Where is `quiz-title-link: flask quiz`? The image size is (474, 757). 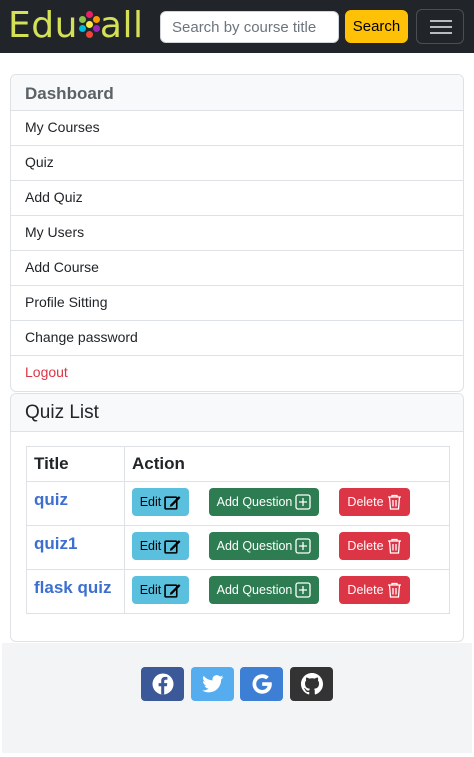 quiz-title-link: flask quiz is located at coordinates (72, 587).